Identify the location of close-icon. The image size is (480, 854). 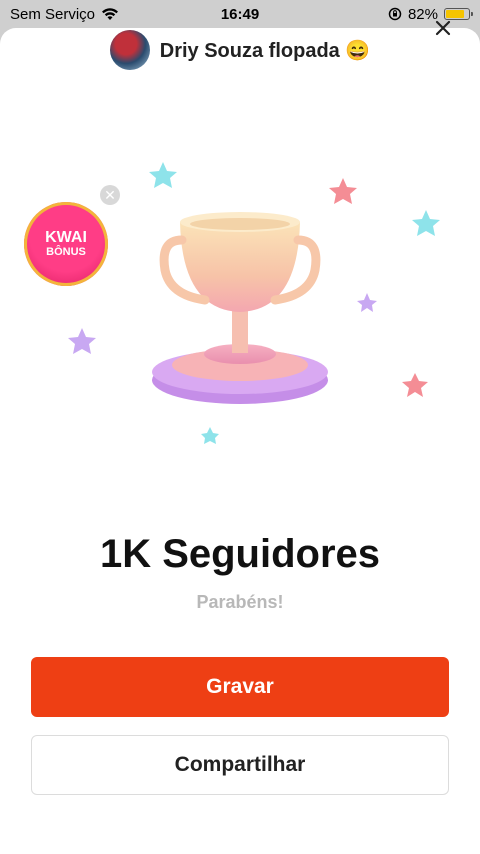
(443, 28).